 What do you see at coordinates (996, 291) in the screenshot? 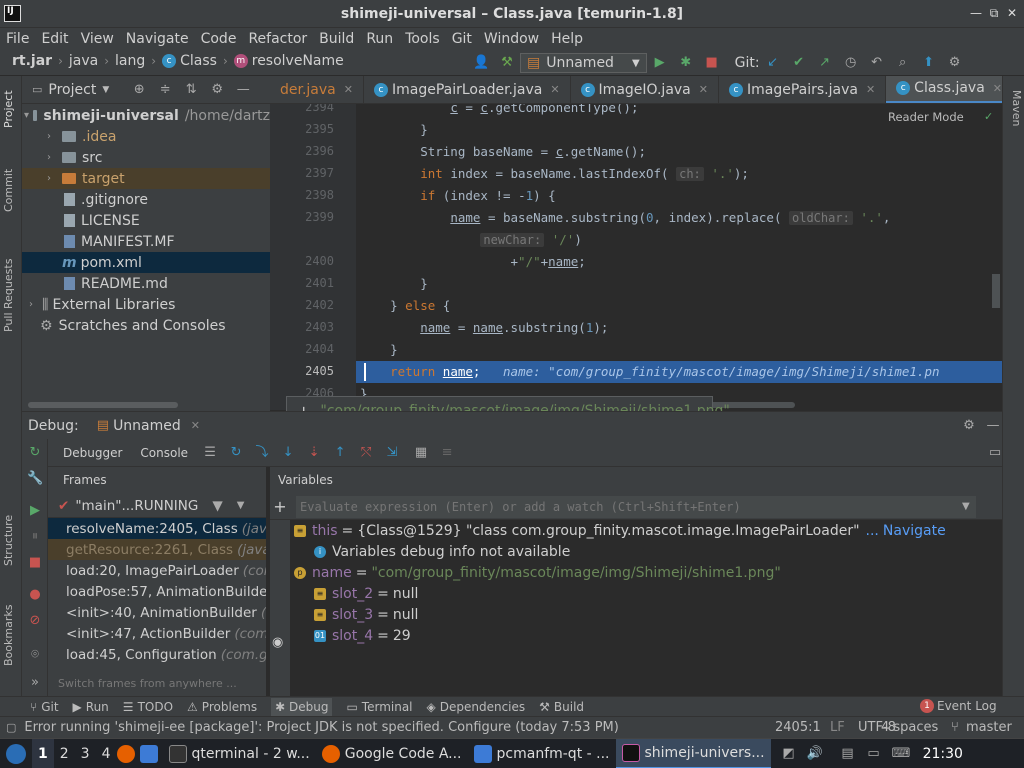
I see `vertical-scrollbar` at bounding box center [996, 291].